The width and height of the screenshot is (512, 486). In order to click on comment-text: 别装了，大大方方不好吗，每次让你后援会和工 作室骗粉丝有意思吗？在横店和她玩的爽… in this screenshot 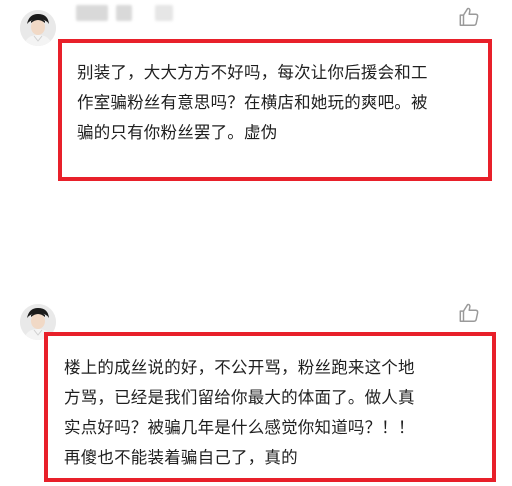, I will do `click(252, 102)`.